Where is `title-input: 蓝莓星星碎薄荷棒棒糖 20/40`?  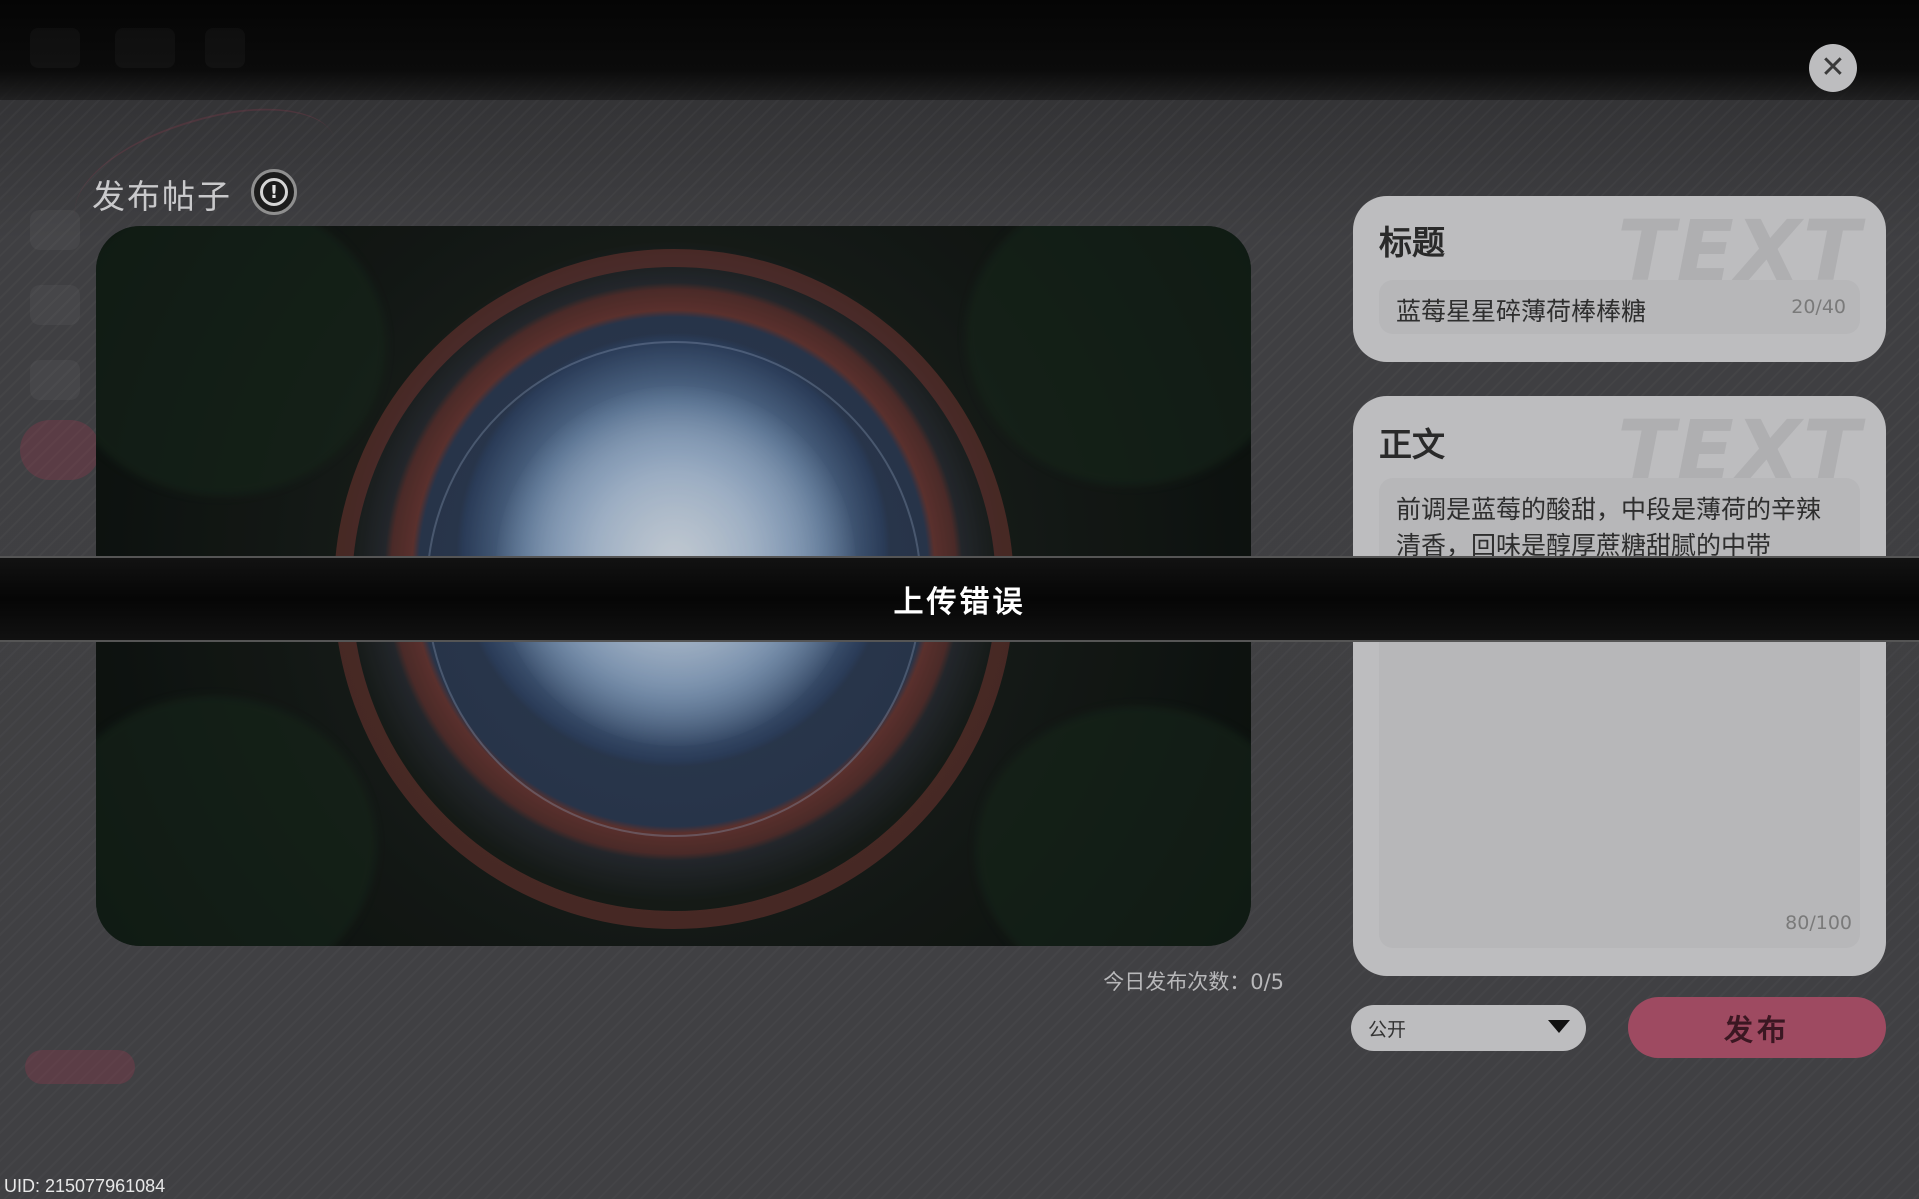
title-input: 蓝莓星星碎薄荷棒棒糖 20/40 is located at coordinates (1619, 307).